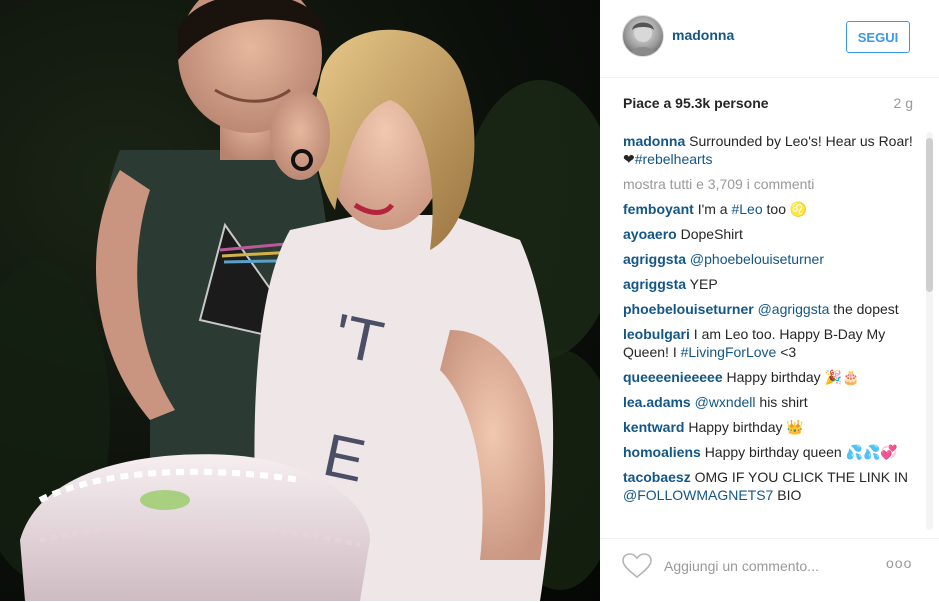  Describe the element at coordinates (903, 103) in the screenshot. I see `post-age: 2 g` at that location.